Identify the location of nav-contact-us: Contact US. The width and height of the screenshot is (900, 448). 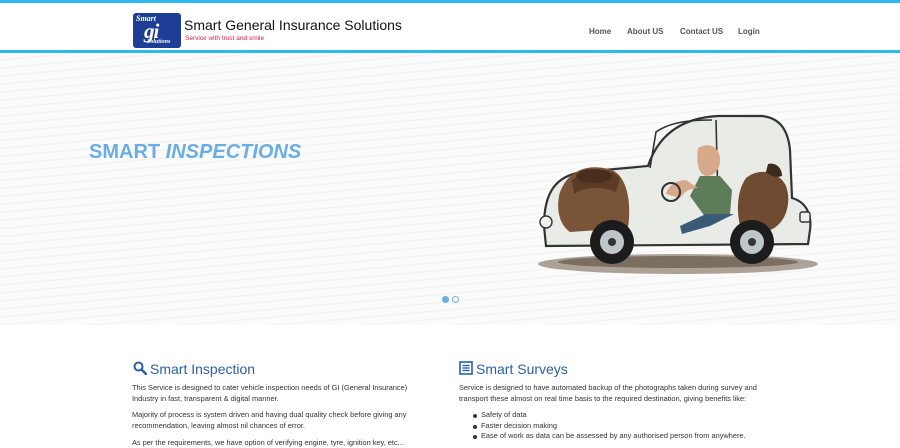
(701, 31).